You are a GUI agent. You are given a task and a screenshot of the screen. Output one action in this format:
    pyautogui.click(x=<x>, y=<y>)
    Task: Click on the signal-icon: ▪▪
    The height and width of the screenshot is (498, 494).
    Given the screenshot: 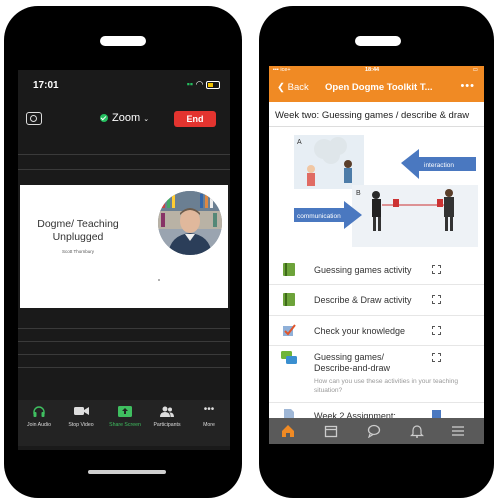 What is the action you would take?
    pyautogui.click(x=190, y=84)
    